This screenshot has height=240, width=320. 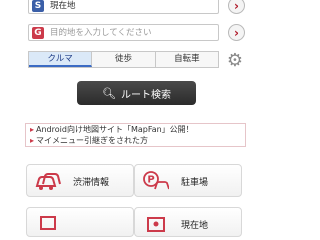 What do you see at coordinates (150, 180) in the screenshot?
I see `svg-text: P` at bounding box center [150, 180].